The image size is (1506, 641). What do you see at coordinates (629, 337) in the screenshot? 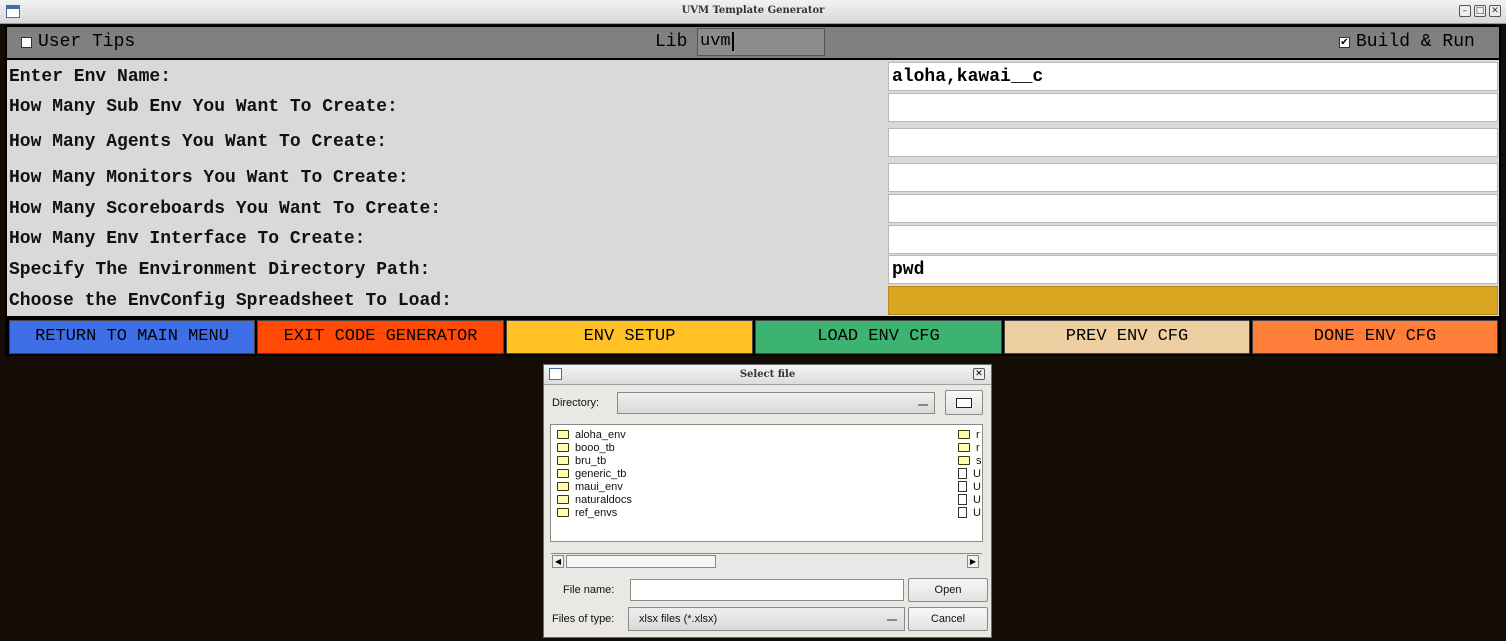
I see `env-setup-button: ENV SETUP` at bounding box center [629, 337].